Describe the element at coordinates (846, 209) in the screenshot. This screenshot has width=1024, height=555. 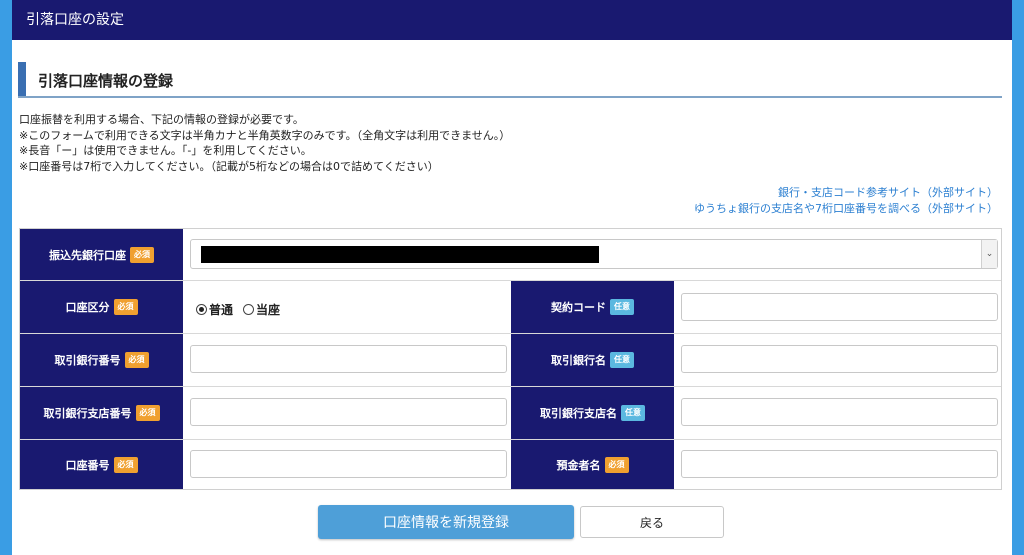
I see `yucho-lookup-link: ゆうちょ銀行の支店名や7桁口座番号を調べる（外部サイト）` at that location.